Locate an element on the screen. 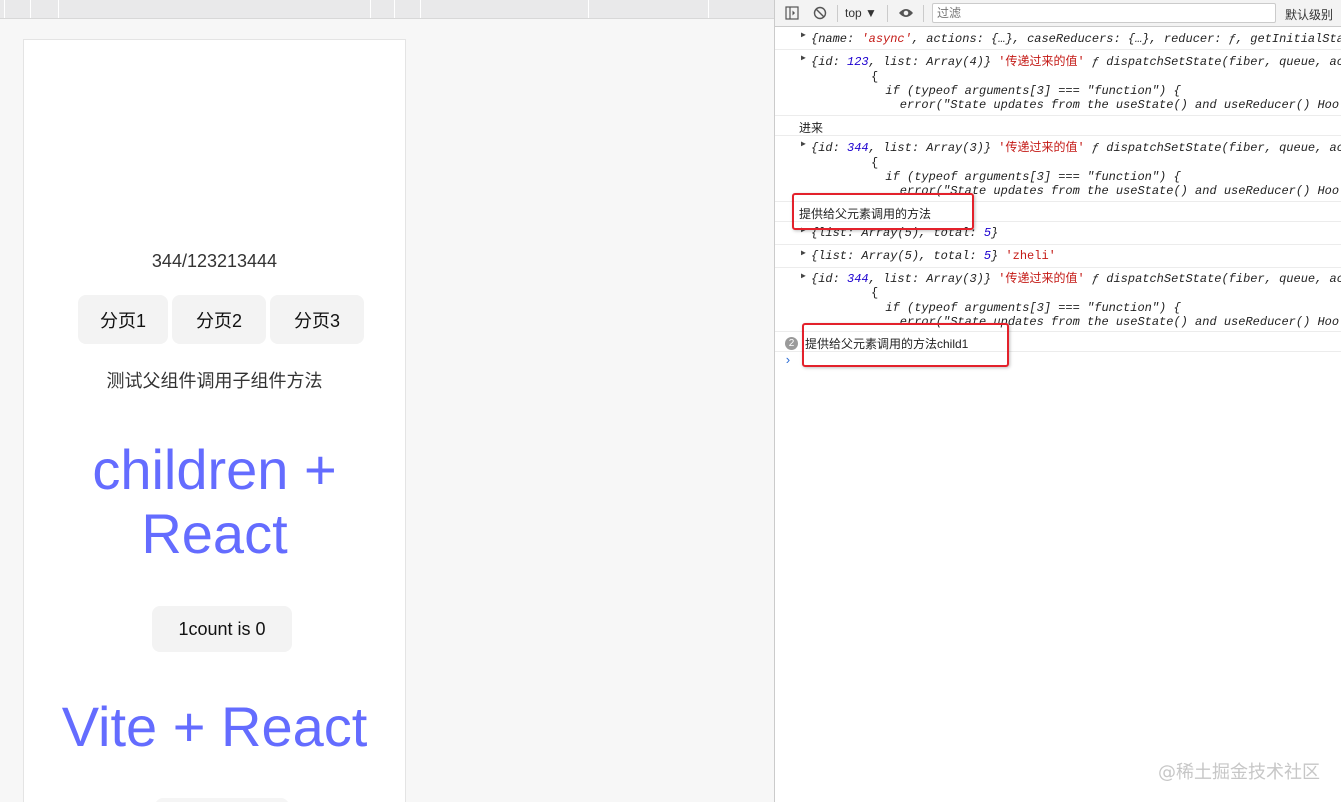  log-level-select: 默认级别 is located at coordinates (1309, 14).